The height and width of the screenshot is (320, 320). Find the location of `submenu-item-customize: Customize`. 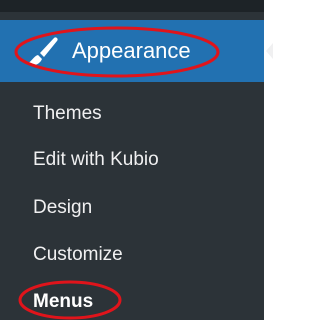

submenu-item-customize: Customize is located at coordinates (78, 255).